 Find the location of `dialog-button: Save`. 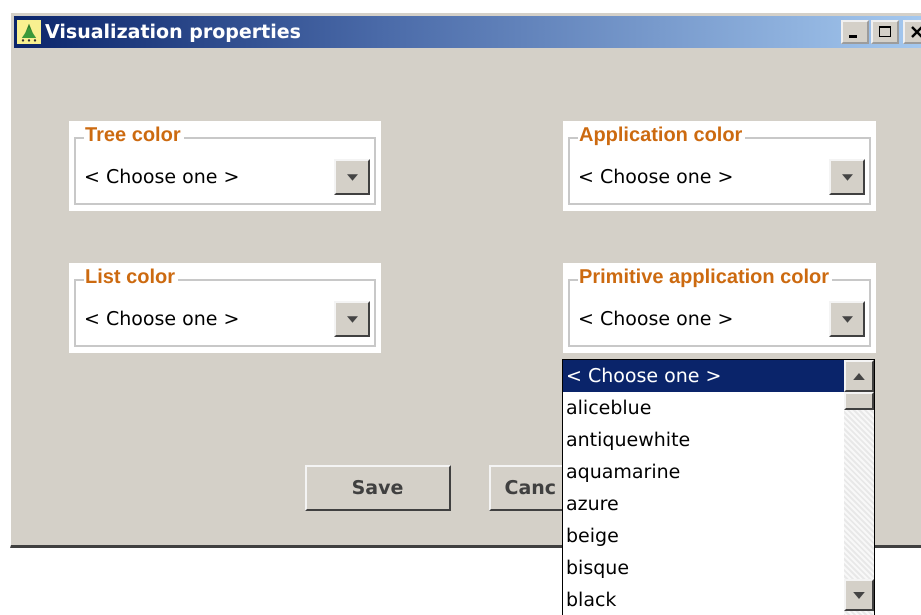

dialog-button: Save is located at coordinates (377, 488).